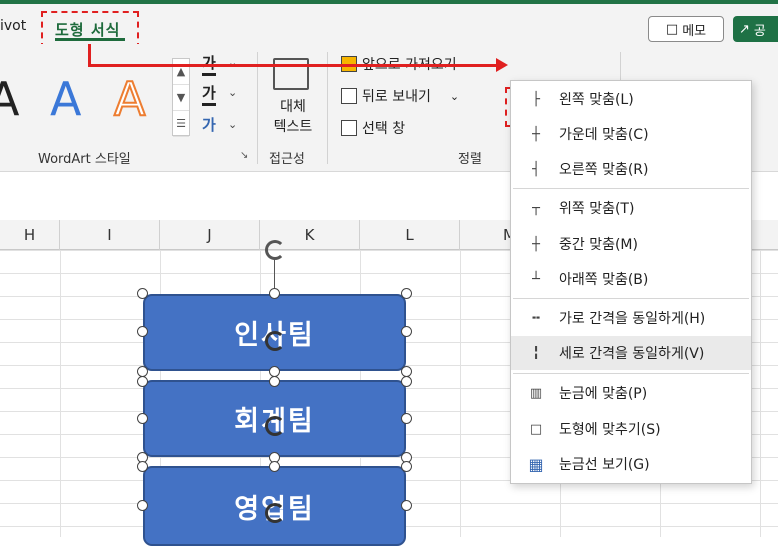 This screenshot has width=778, height=546. Describe the element at coordinates (181, 124) in the screenshot. I see `gallery-more-icon: ☰` at that location.